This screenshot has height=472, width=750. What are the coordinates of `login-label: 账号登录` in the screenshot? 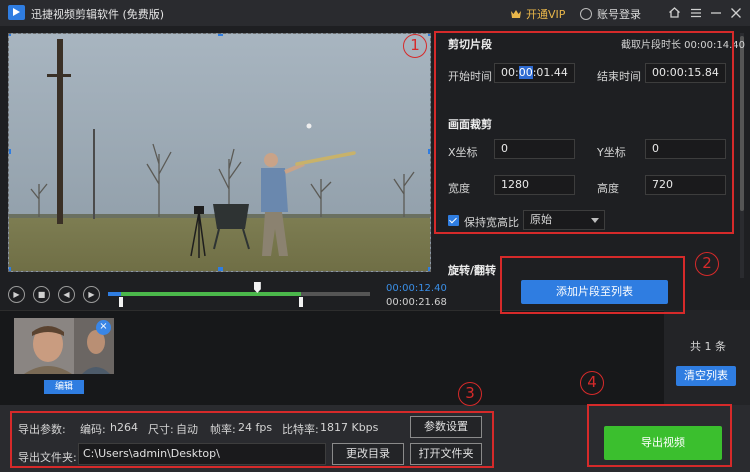 It's located at (619, 14).